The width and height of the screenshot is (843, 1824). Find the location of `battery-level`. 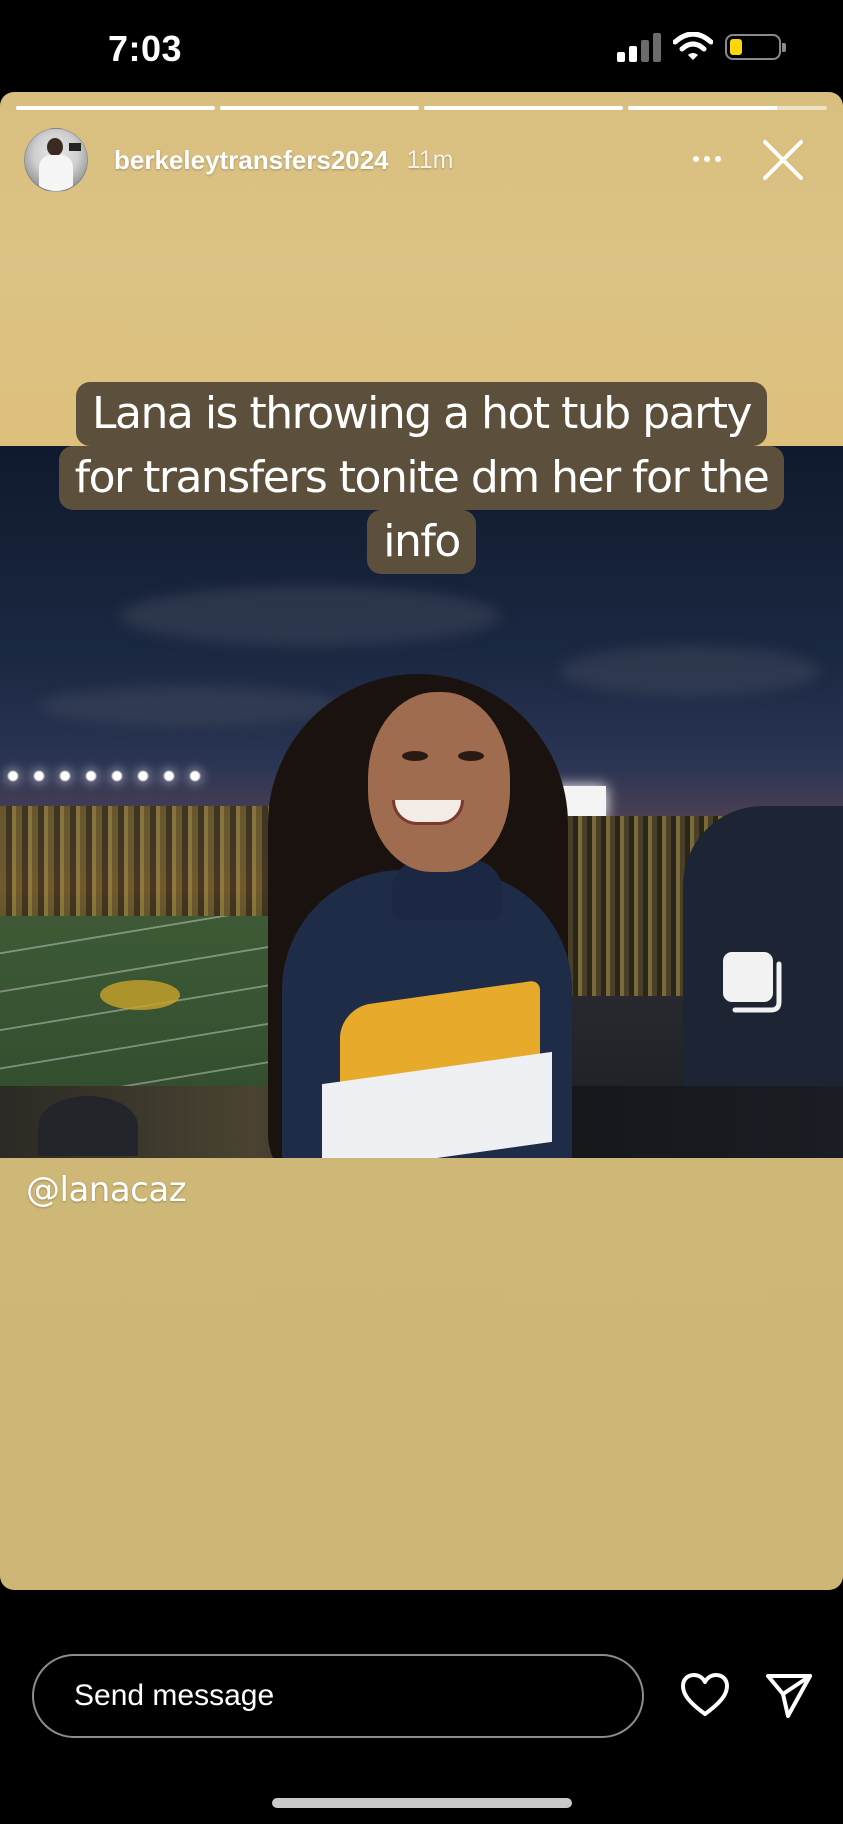

battery-level is located at coordinates (736, 47).